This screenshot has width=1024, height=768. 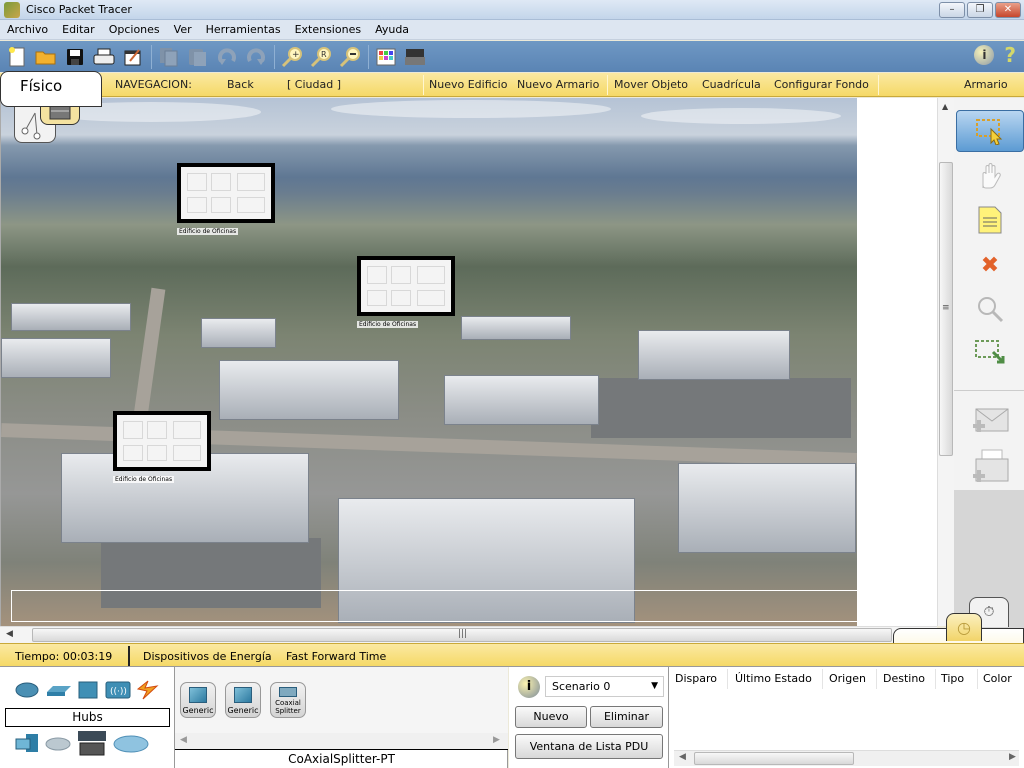 I want to click on new-file-icon, so click(x=17, y=57).